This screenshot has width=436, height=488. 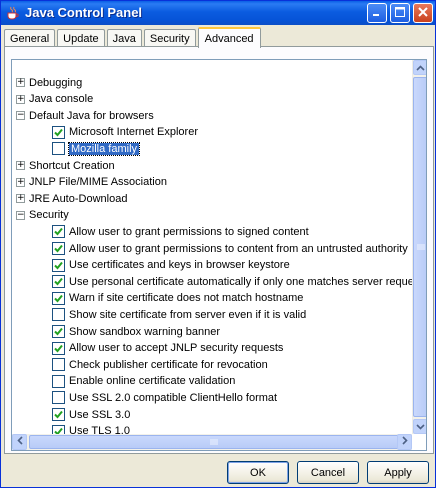 What do you see at coordinates (104, 148) in the screenshot?
I see `tree-item-label: Mozilla family` at bounding box center [104, 148].